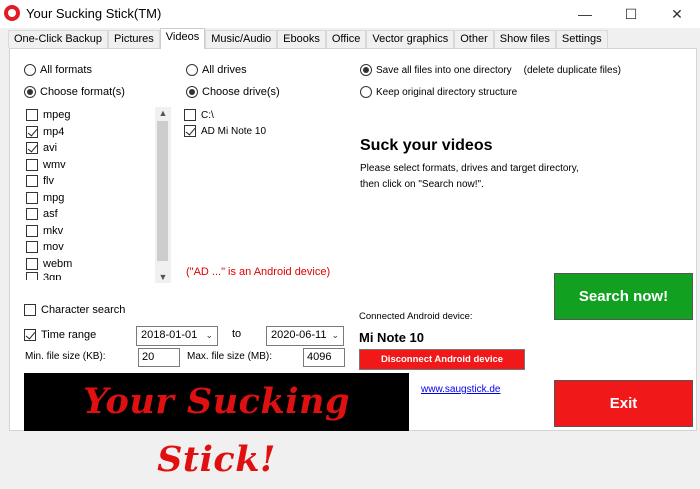  I want to click on date-to-picker: 2020-06-11 ⌄, so click(305, 336).